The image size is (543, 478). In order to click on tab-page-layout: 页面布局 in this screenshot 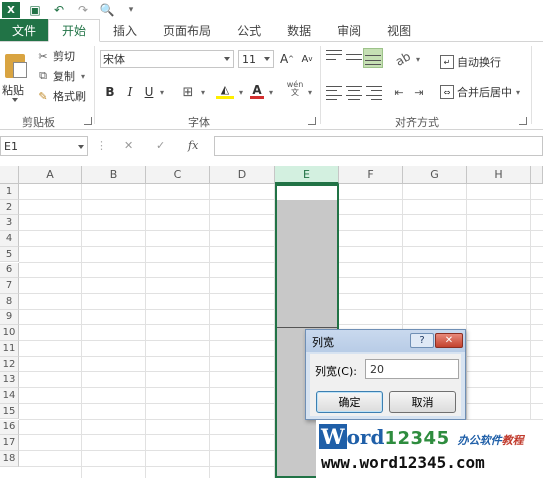, I will do `click(187, 30)`.